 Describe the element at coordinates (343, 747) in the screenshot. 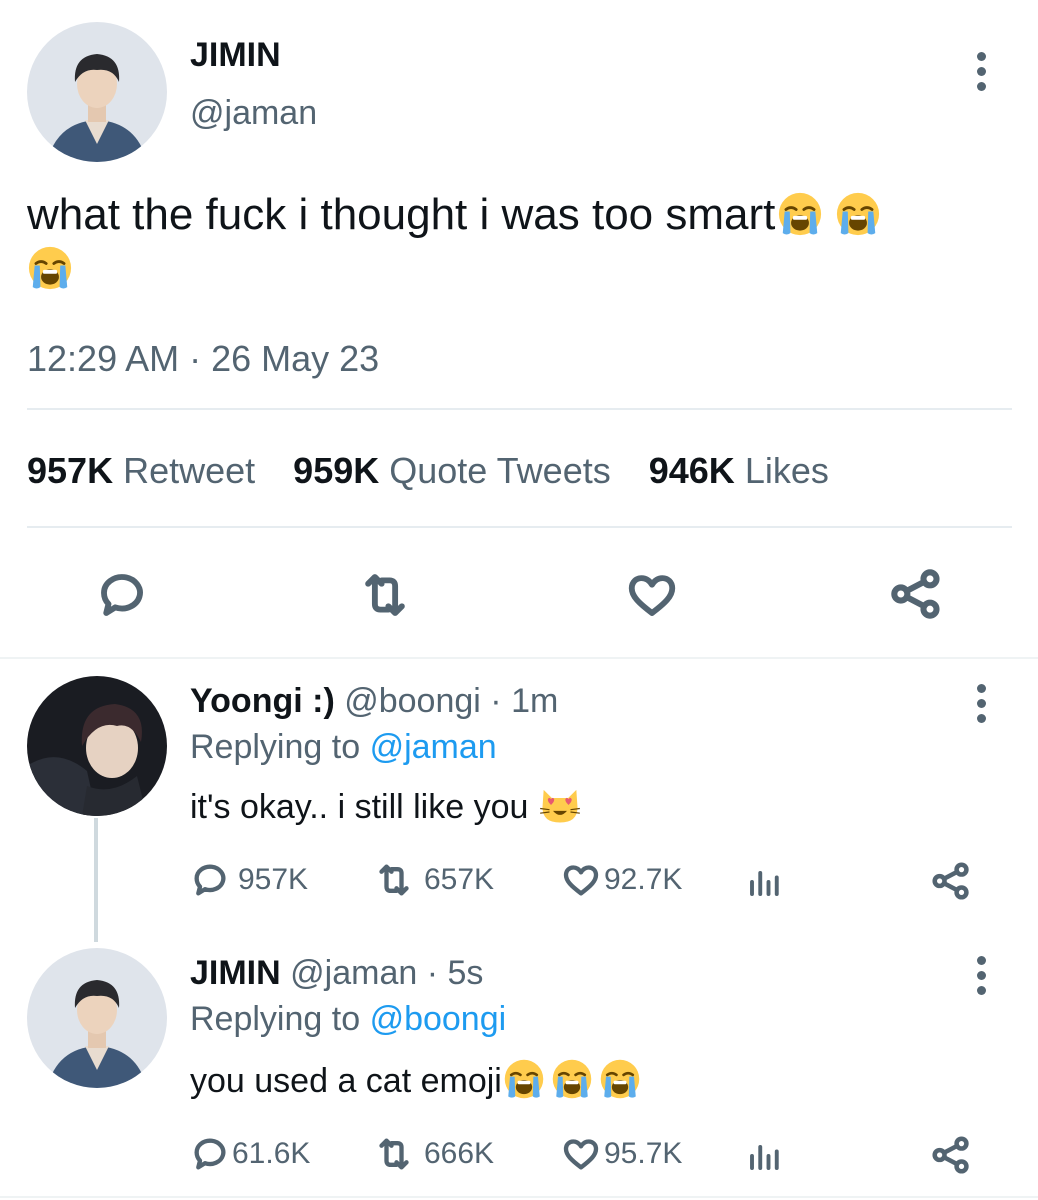

I see `replying-to: Replying to @jaman` at that location.